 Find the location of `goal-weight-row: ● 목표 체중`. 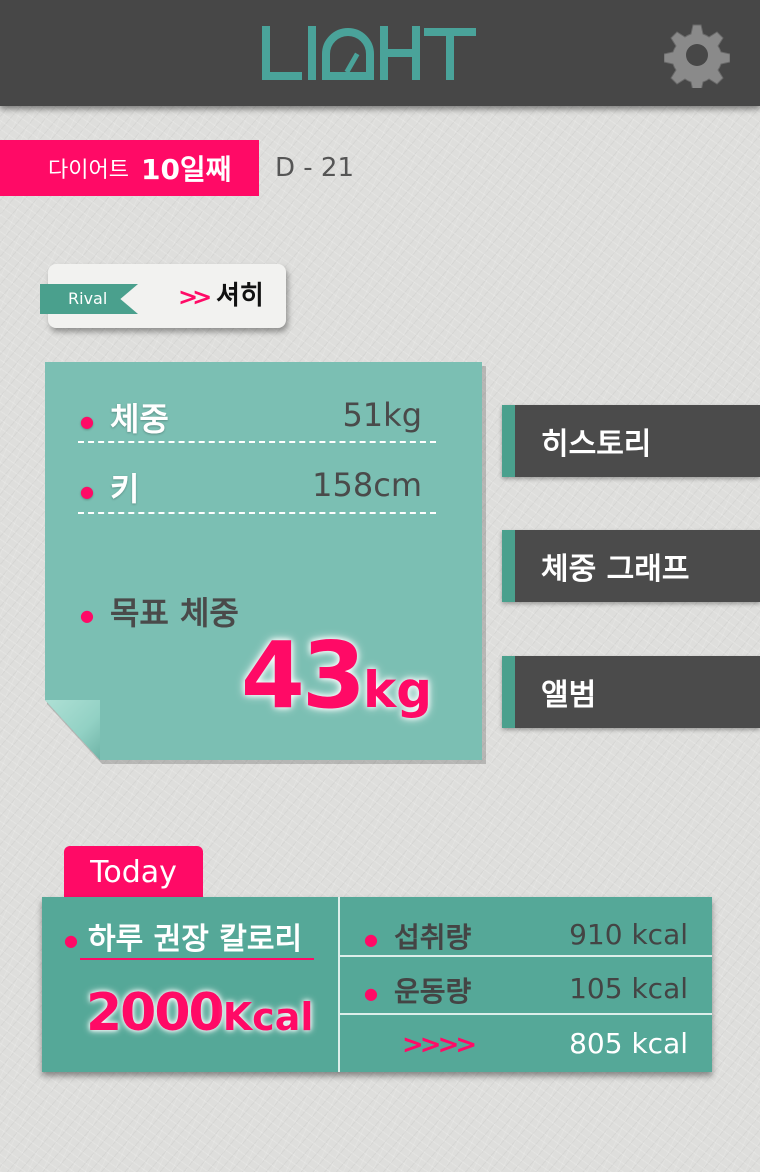

goal-weight-row: ● 목표 체중 is located at coordinates (159, 611).